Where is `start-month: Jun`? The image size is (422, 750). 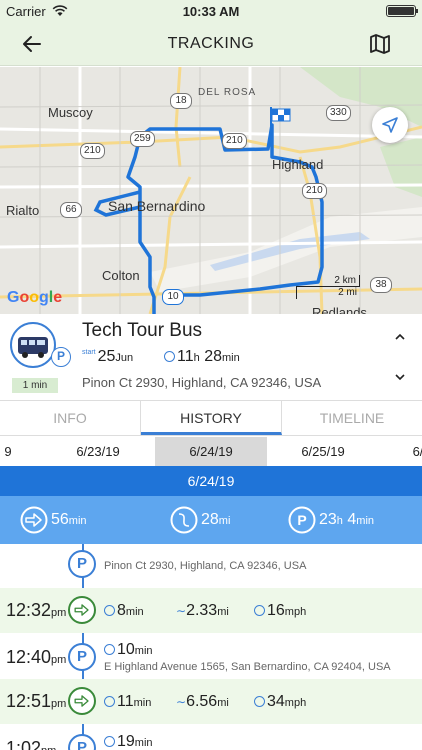 start-month: Jun is located at coordinates (124, 358).